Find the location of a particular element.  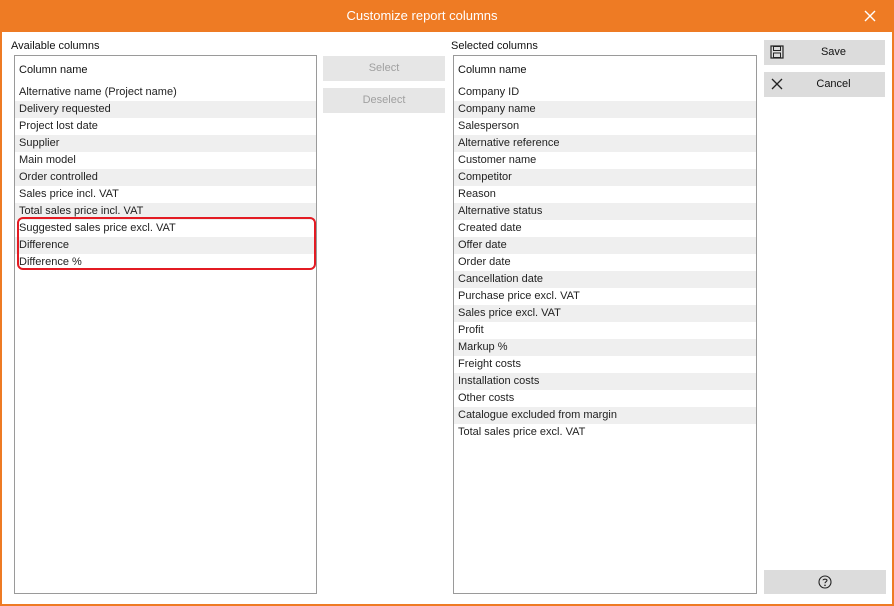

help-button is located at coordinates (825, 582).